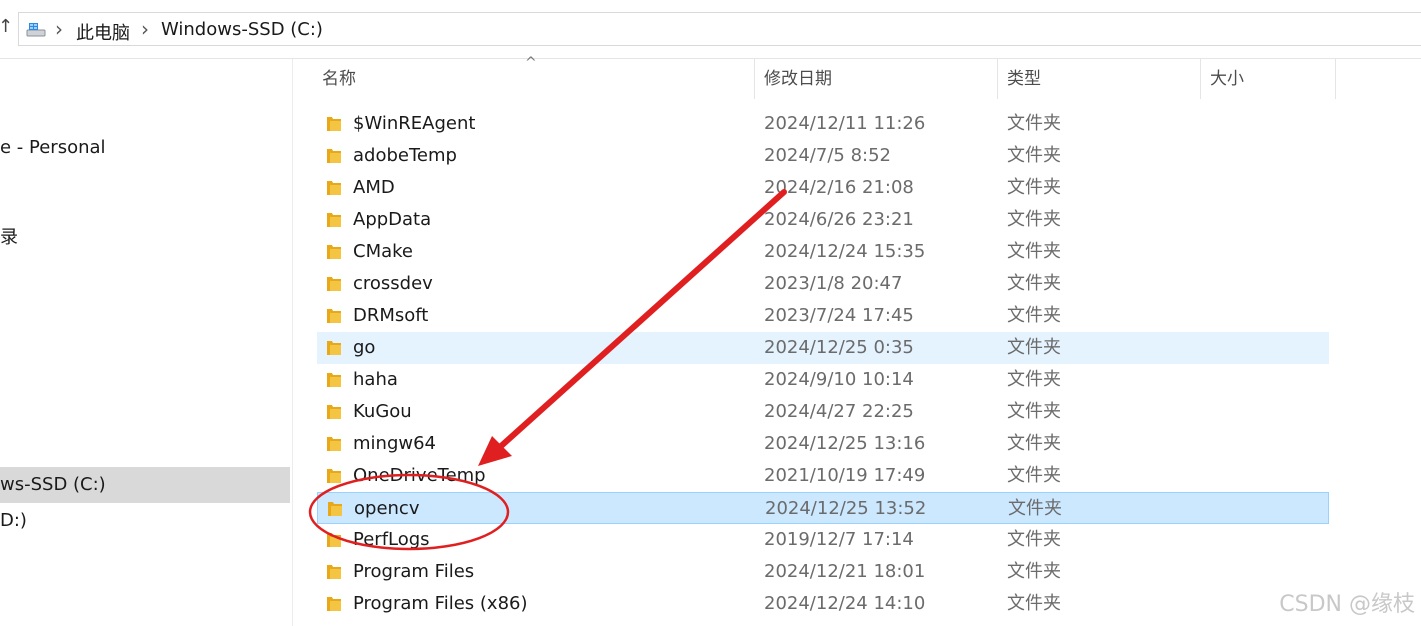  Describe the element at coordinates (823, 284) in the screenshot. I see `file-row: crossdev 2023/1/8 20:47 文件夹` at that location.